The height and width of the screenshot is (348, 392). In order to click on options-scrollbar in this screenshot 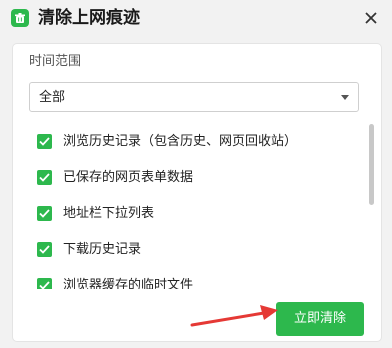, I will do `click(373, 204)`.